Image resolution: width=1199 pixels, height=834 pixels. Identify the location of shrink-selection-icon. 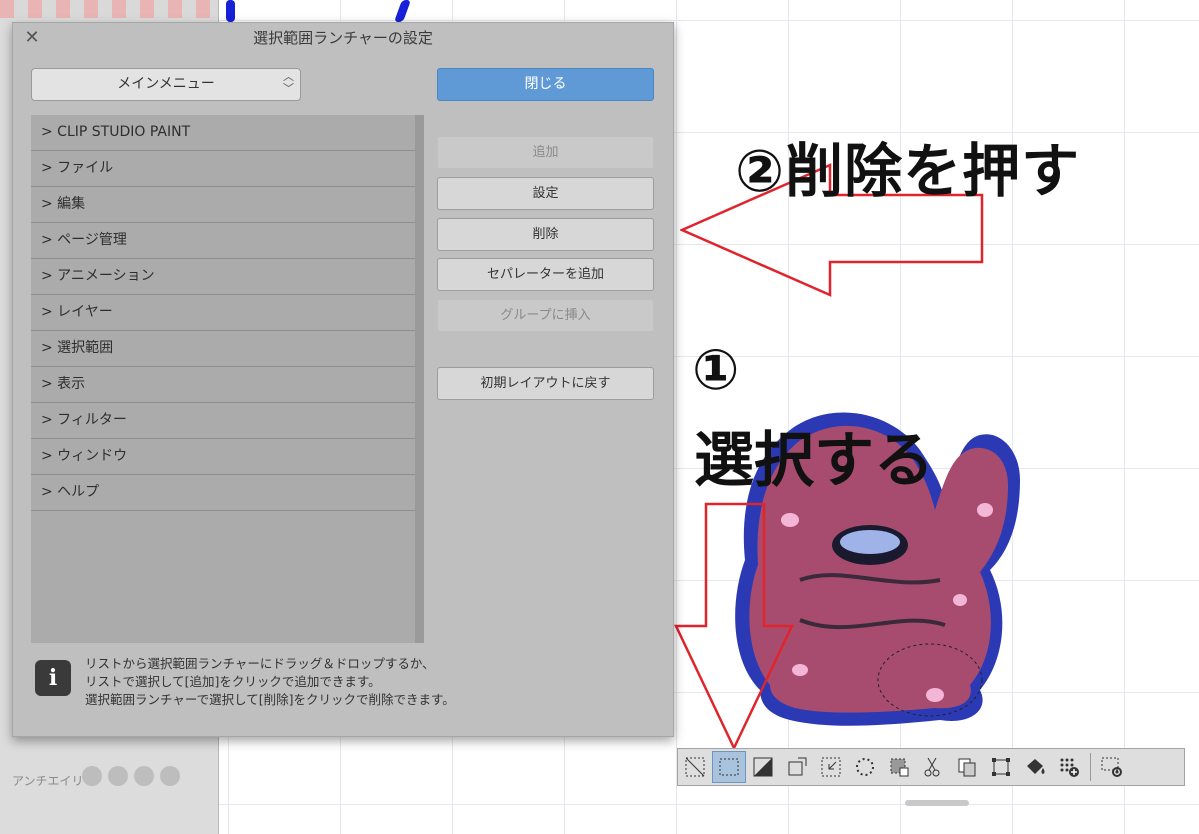
(831, 767).